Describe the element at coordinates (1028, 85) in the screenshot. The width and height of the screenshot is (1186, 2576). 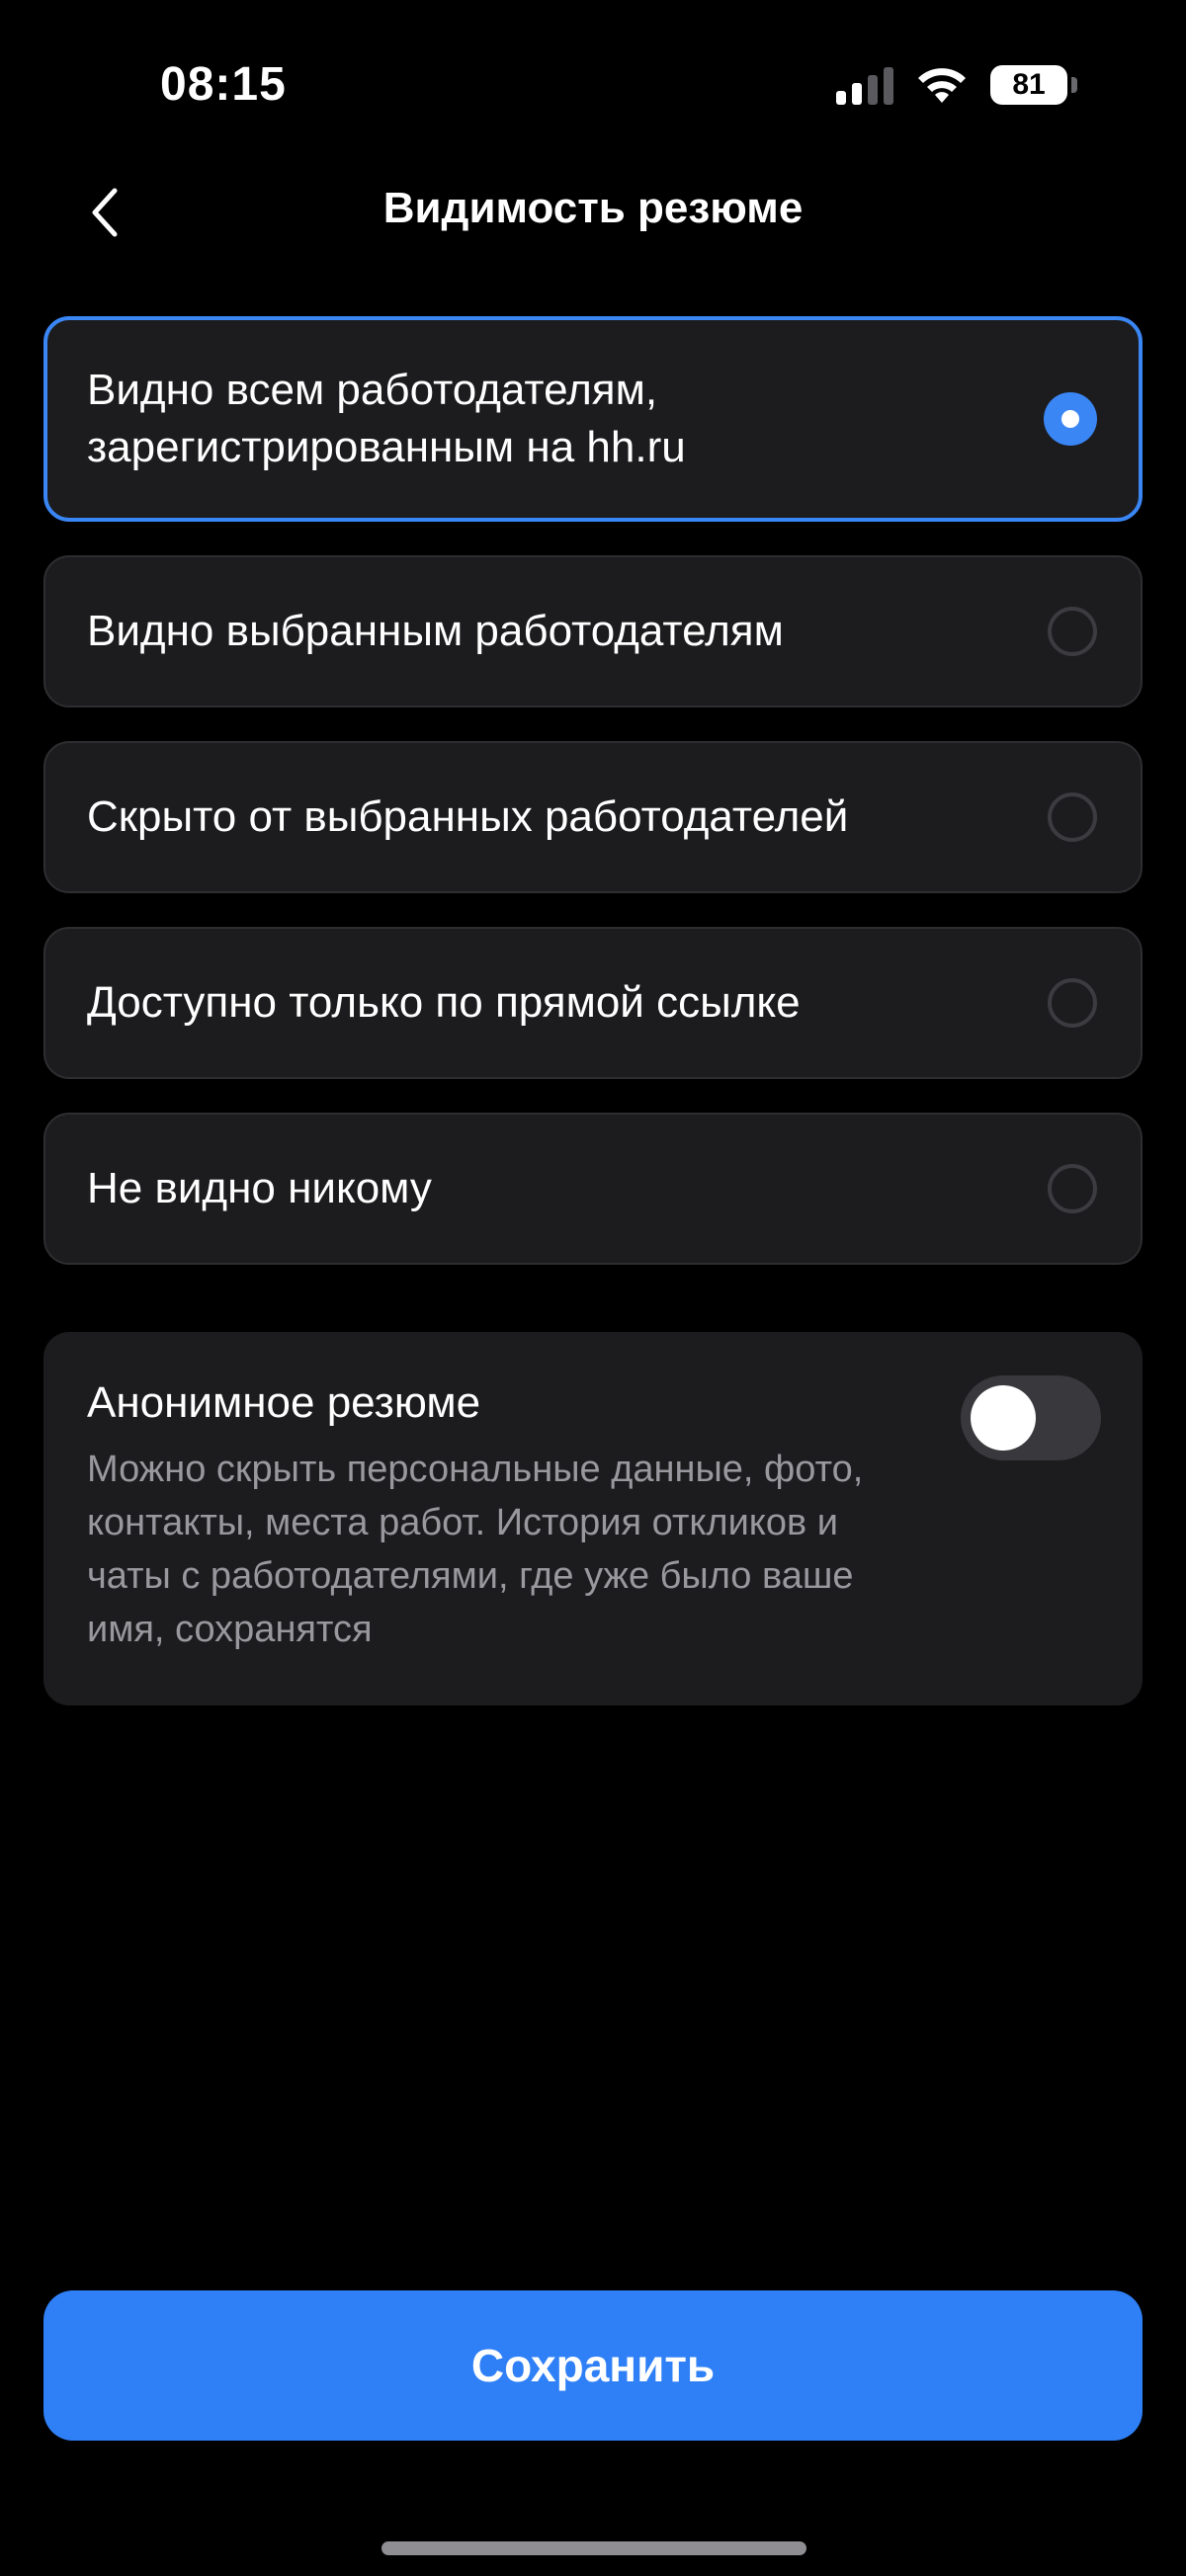
I see `battery-level: 81` at that location.